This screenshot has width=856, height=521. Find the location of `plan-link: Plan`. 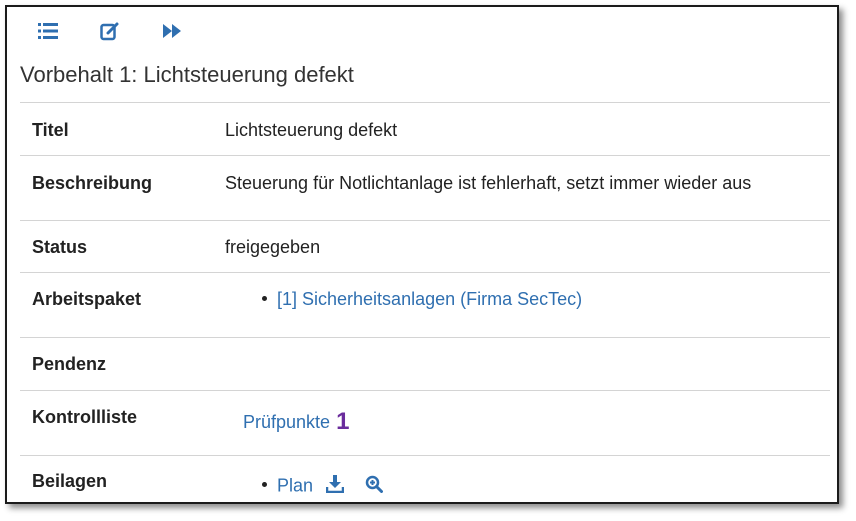

plan-link: Plan is located at coordinates (295, 485).